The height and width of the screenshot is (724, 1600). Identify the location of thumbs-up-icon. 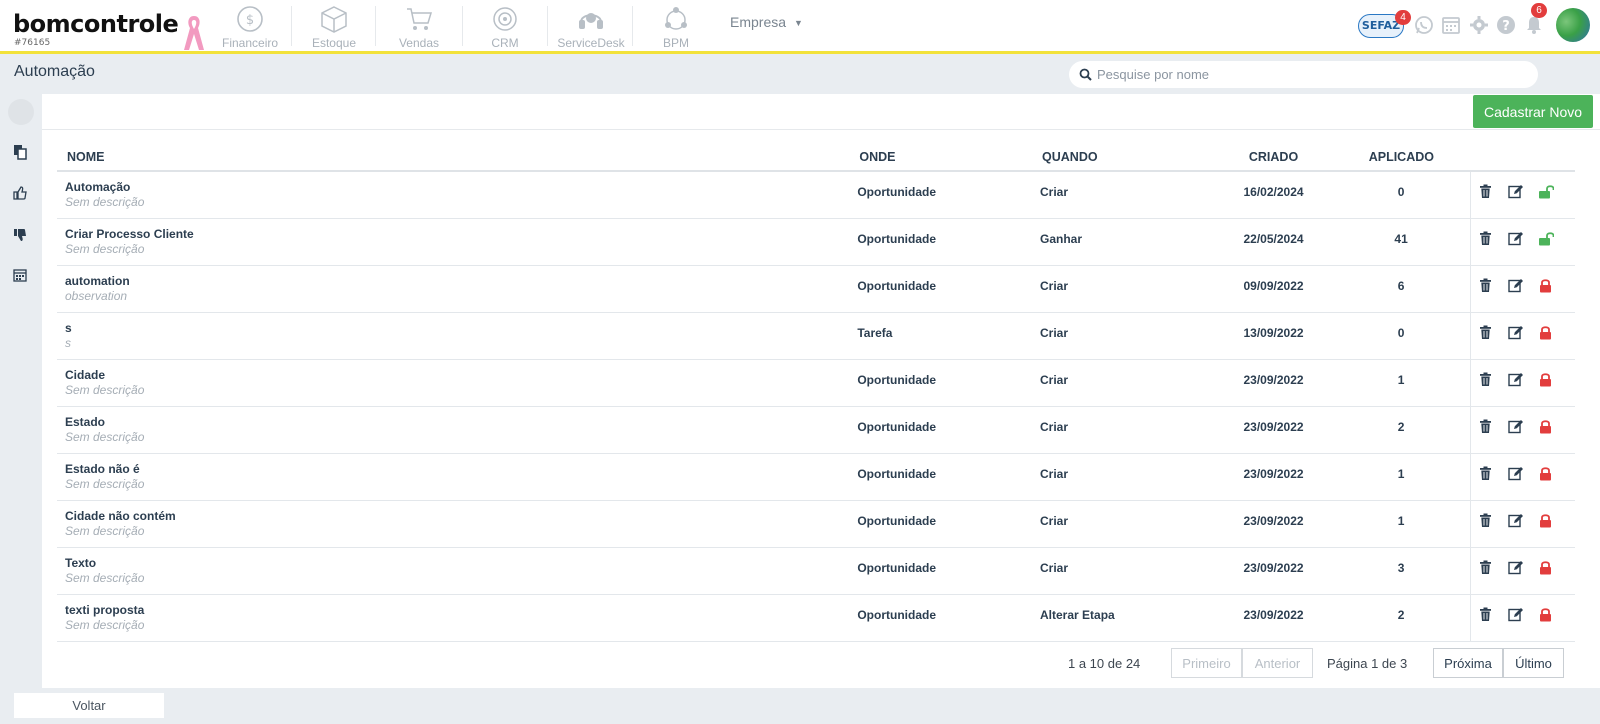
(20, 193).